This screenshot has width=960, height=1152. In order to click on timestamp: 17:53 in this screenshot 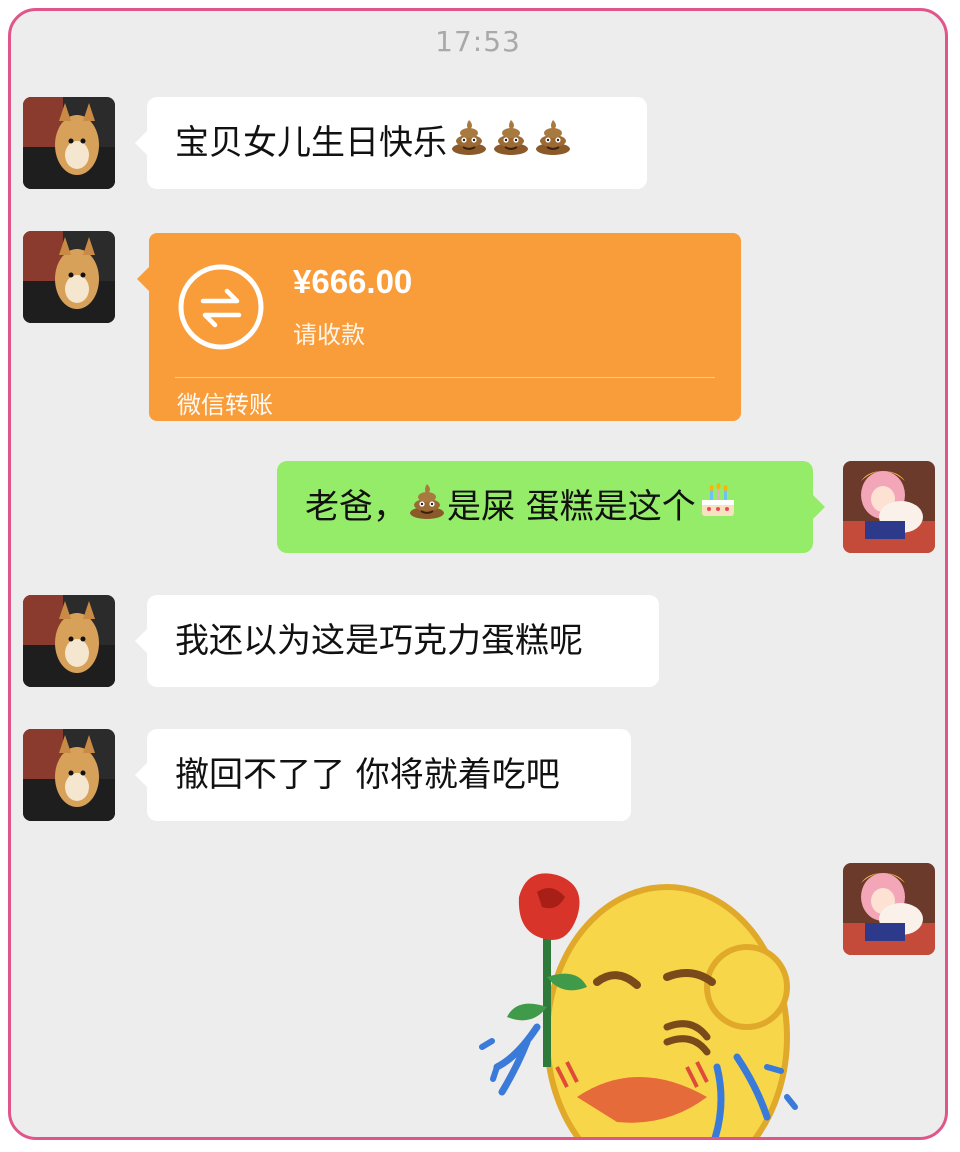, I will do `click(478, 41)`.